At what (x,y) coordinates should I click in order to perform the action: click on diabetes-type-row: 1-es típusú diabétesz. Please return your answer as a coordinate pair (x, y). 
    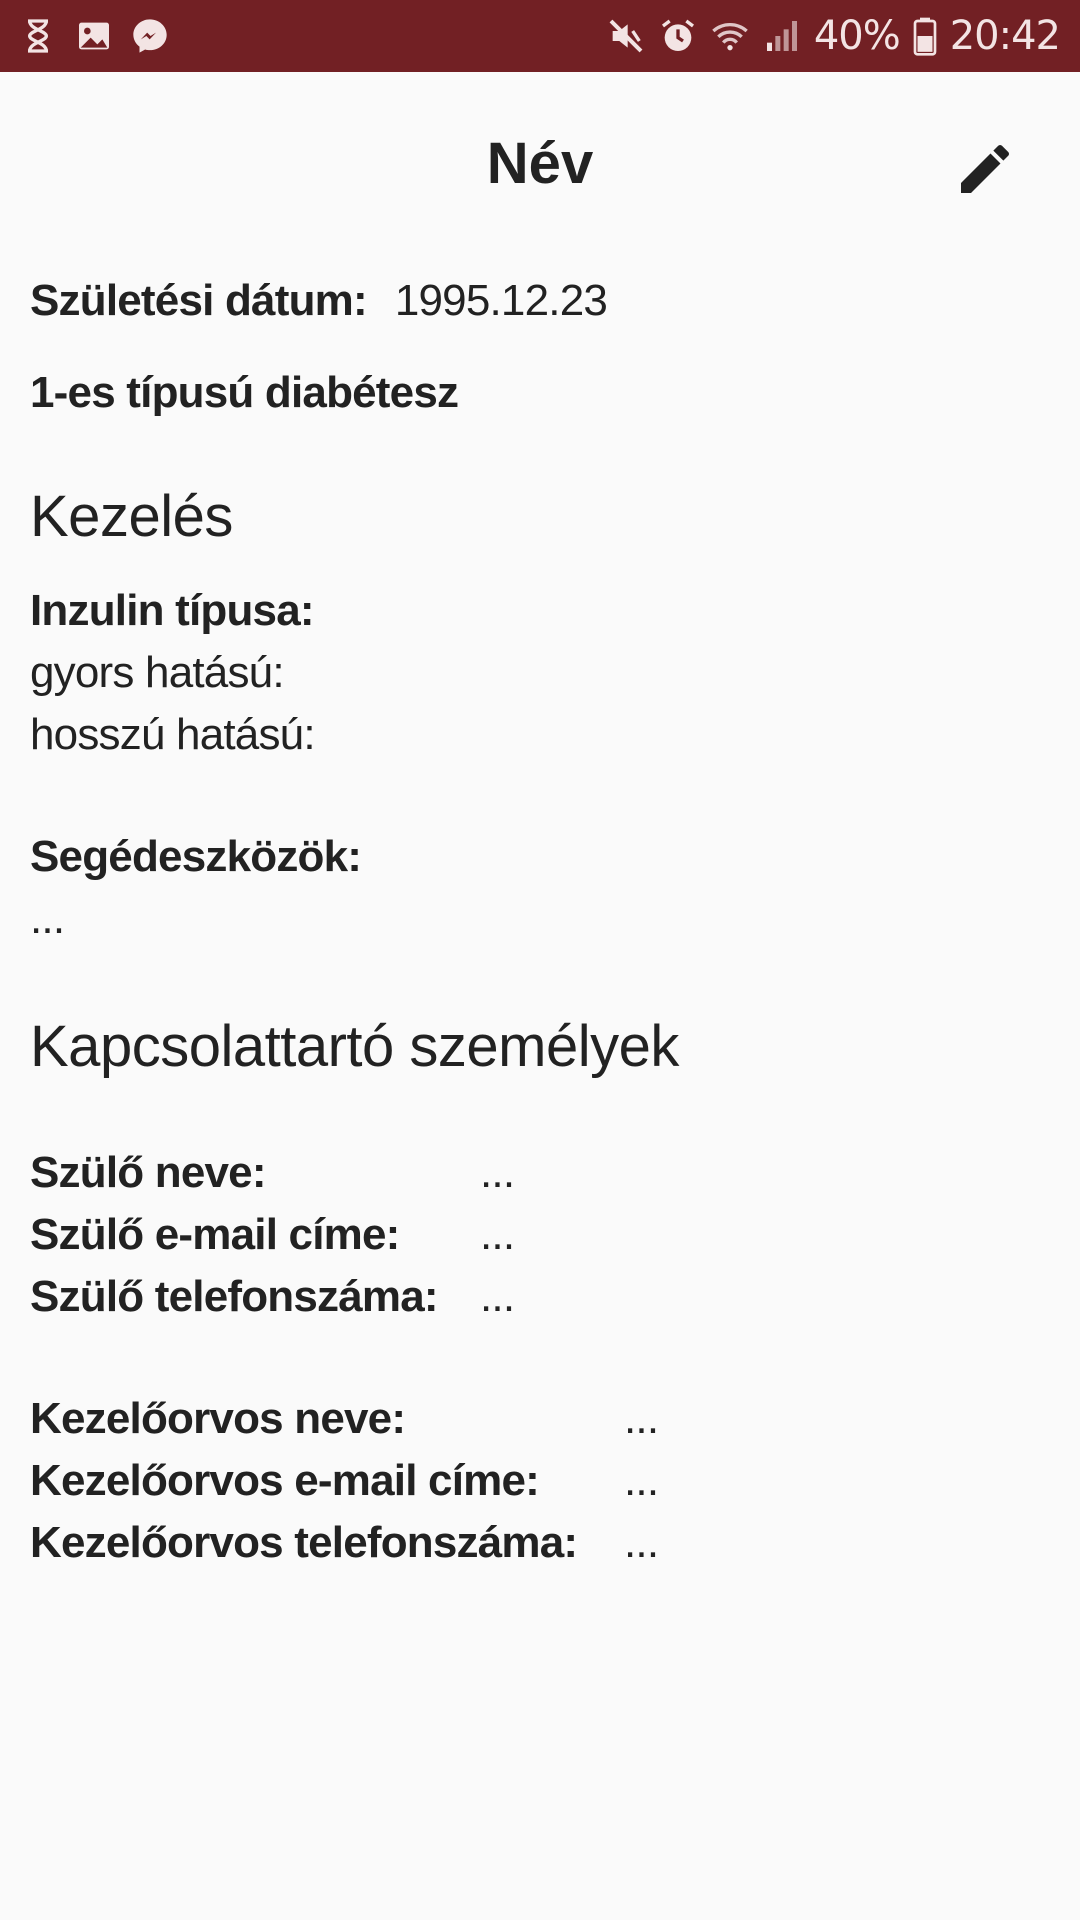
    Looking at the image, I should click on (540, 393).